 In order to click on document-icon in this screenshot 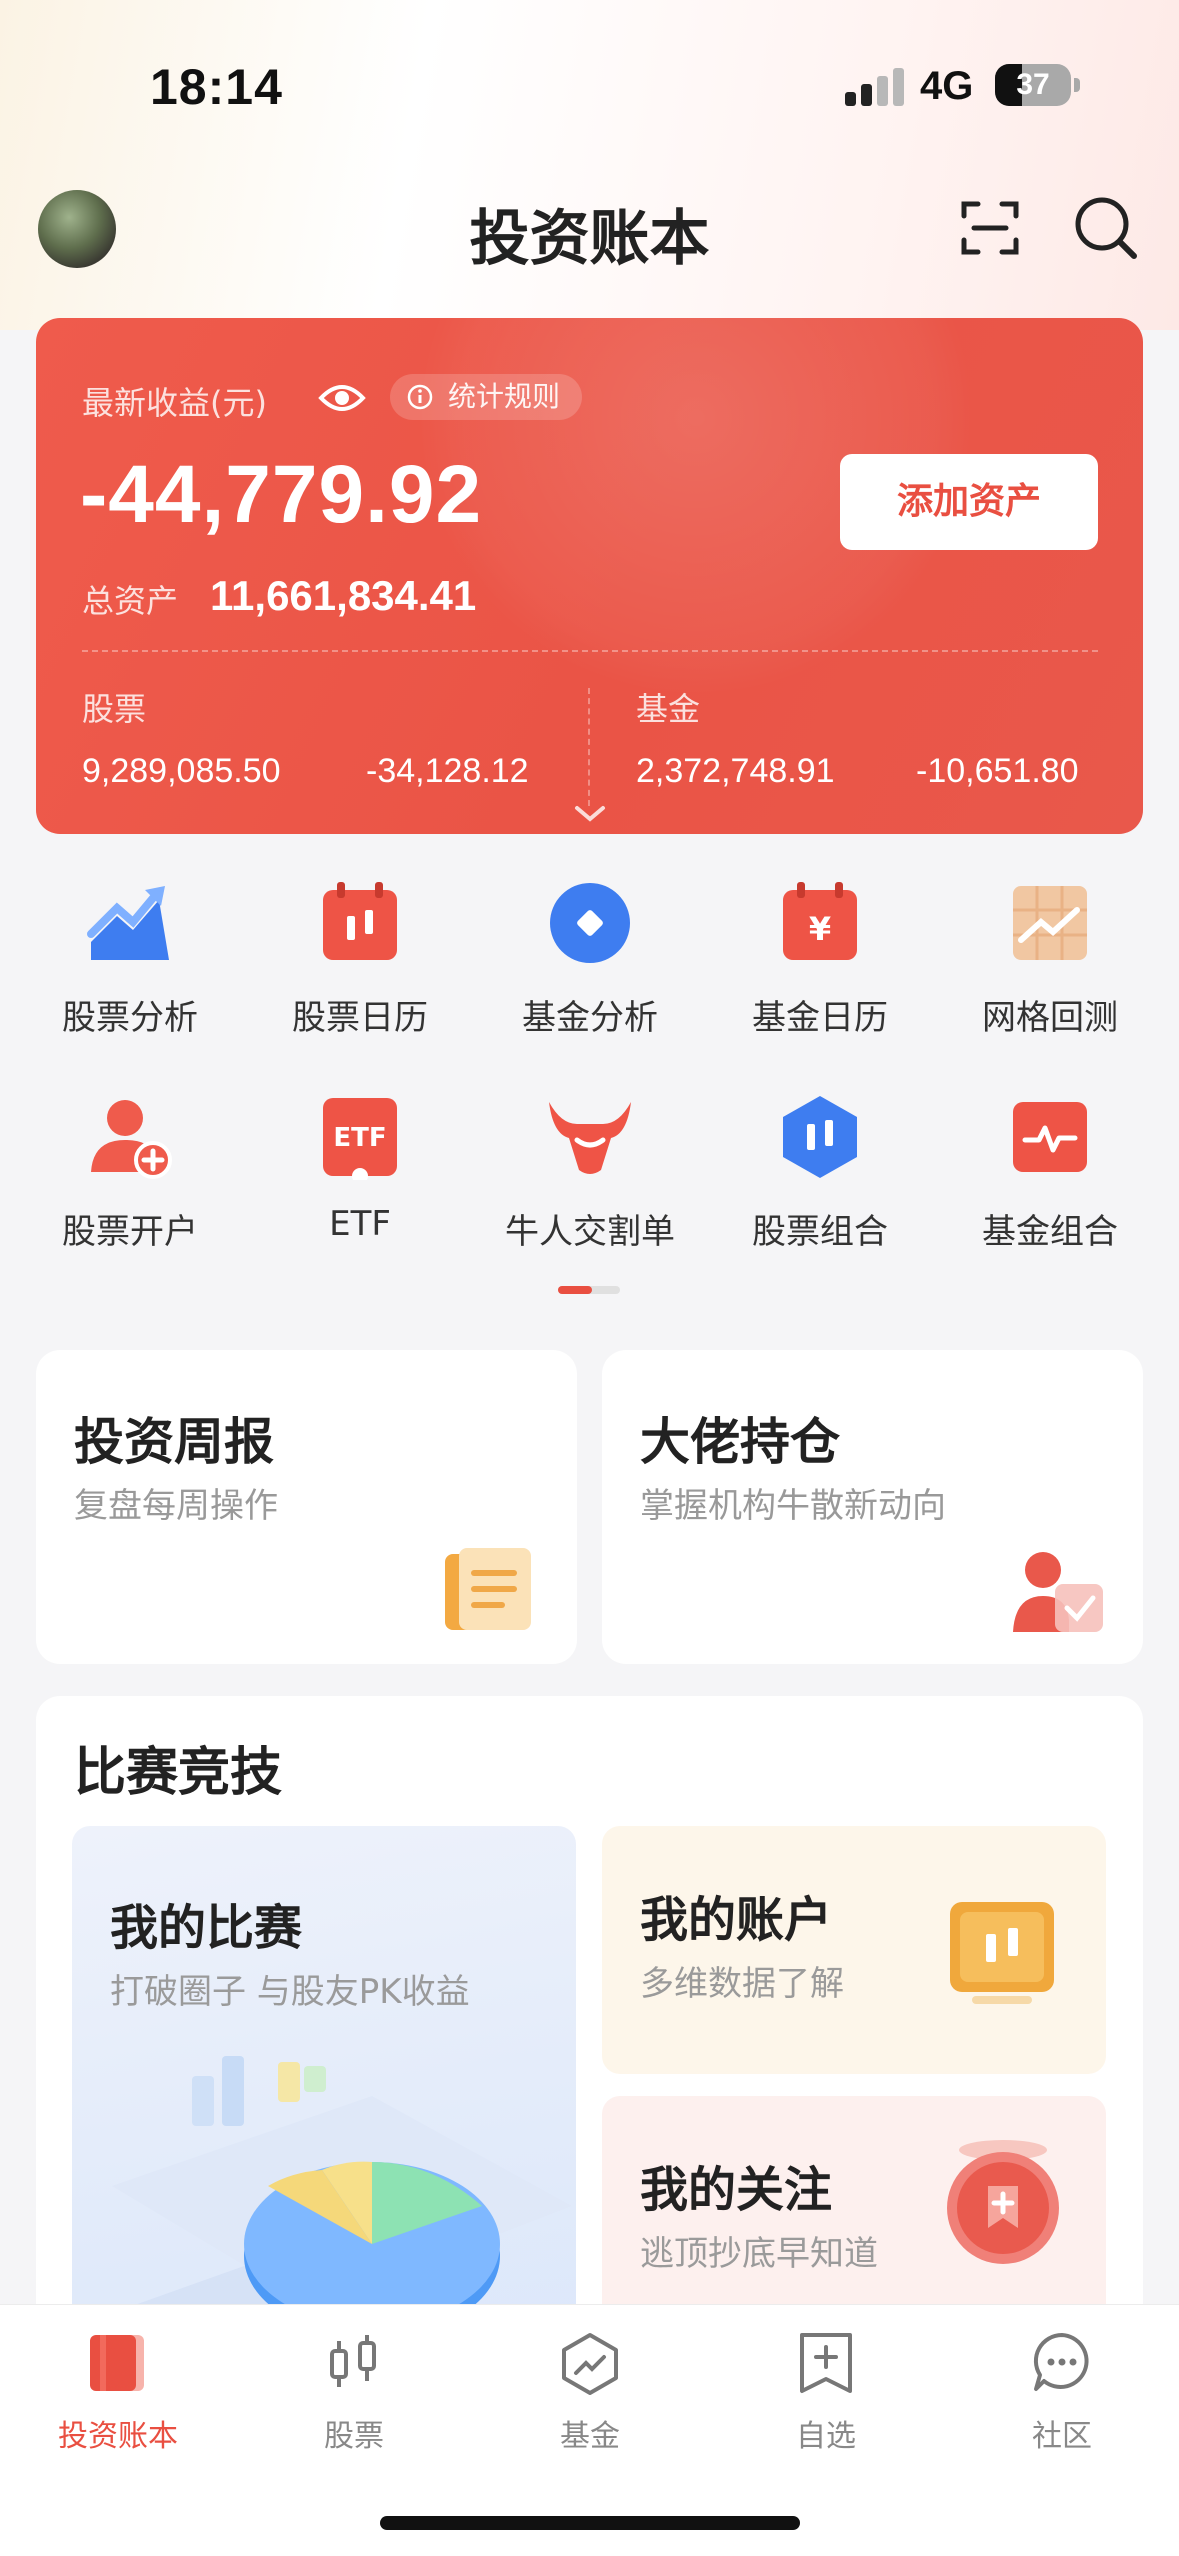, I will do `click(488, 1589)`.